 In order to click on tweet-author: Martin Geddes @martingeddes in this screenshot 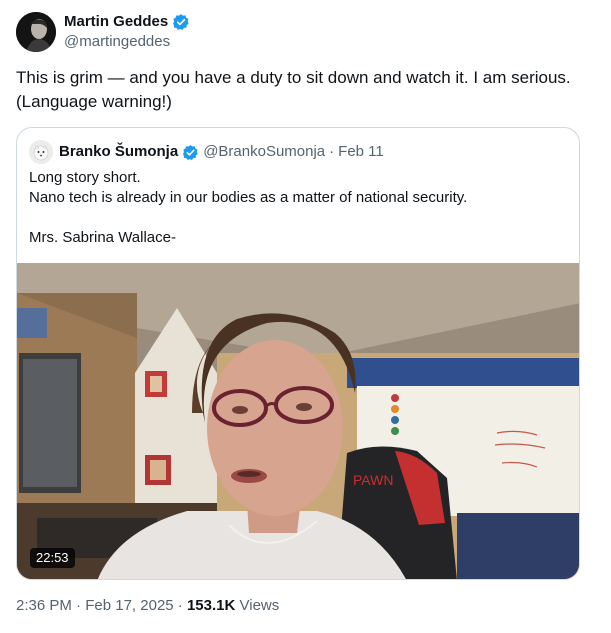, I will do `click(103, 32)`.